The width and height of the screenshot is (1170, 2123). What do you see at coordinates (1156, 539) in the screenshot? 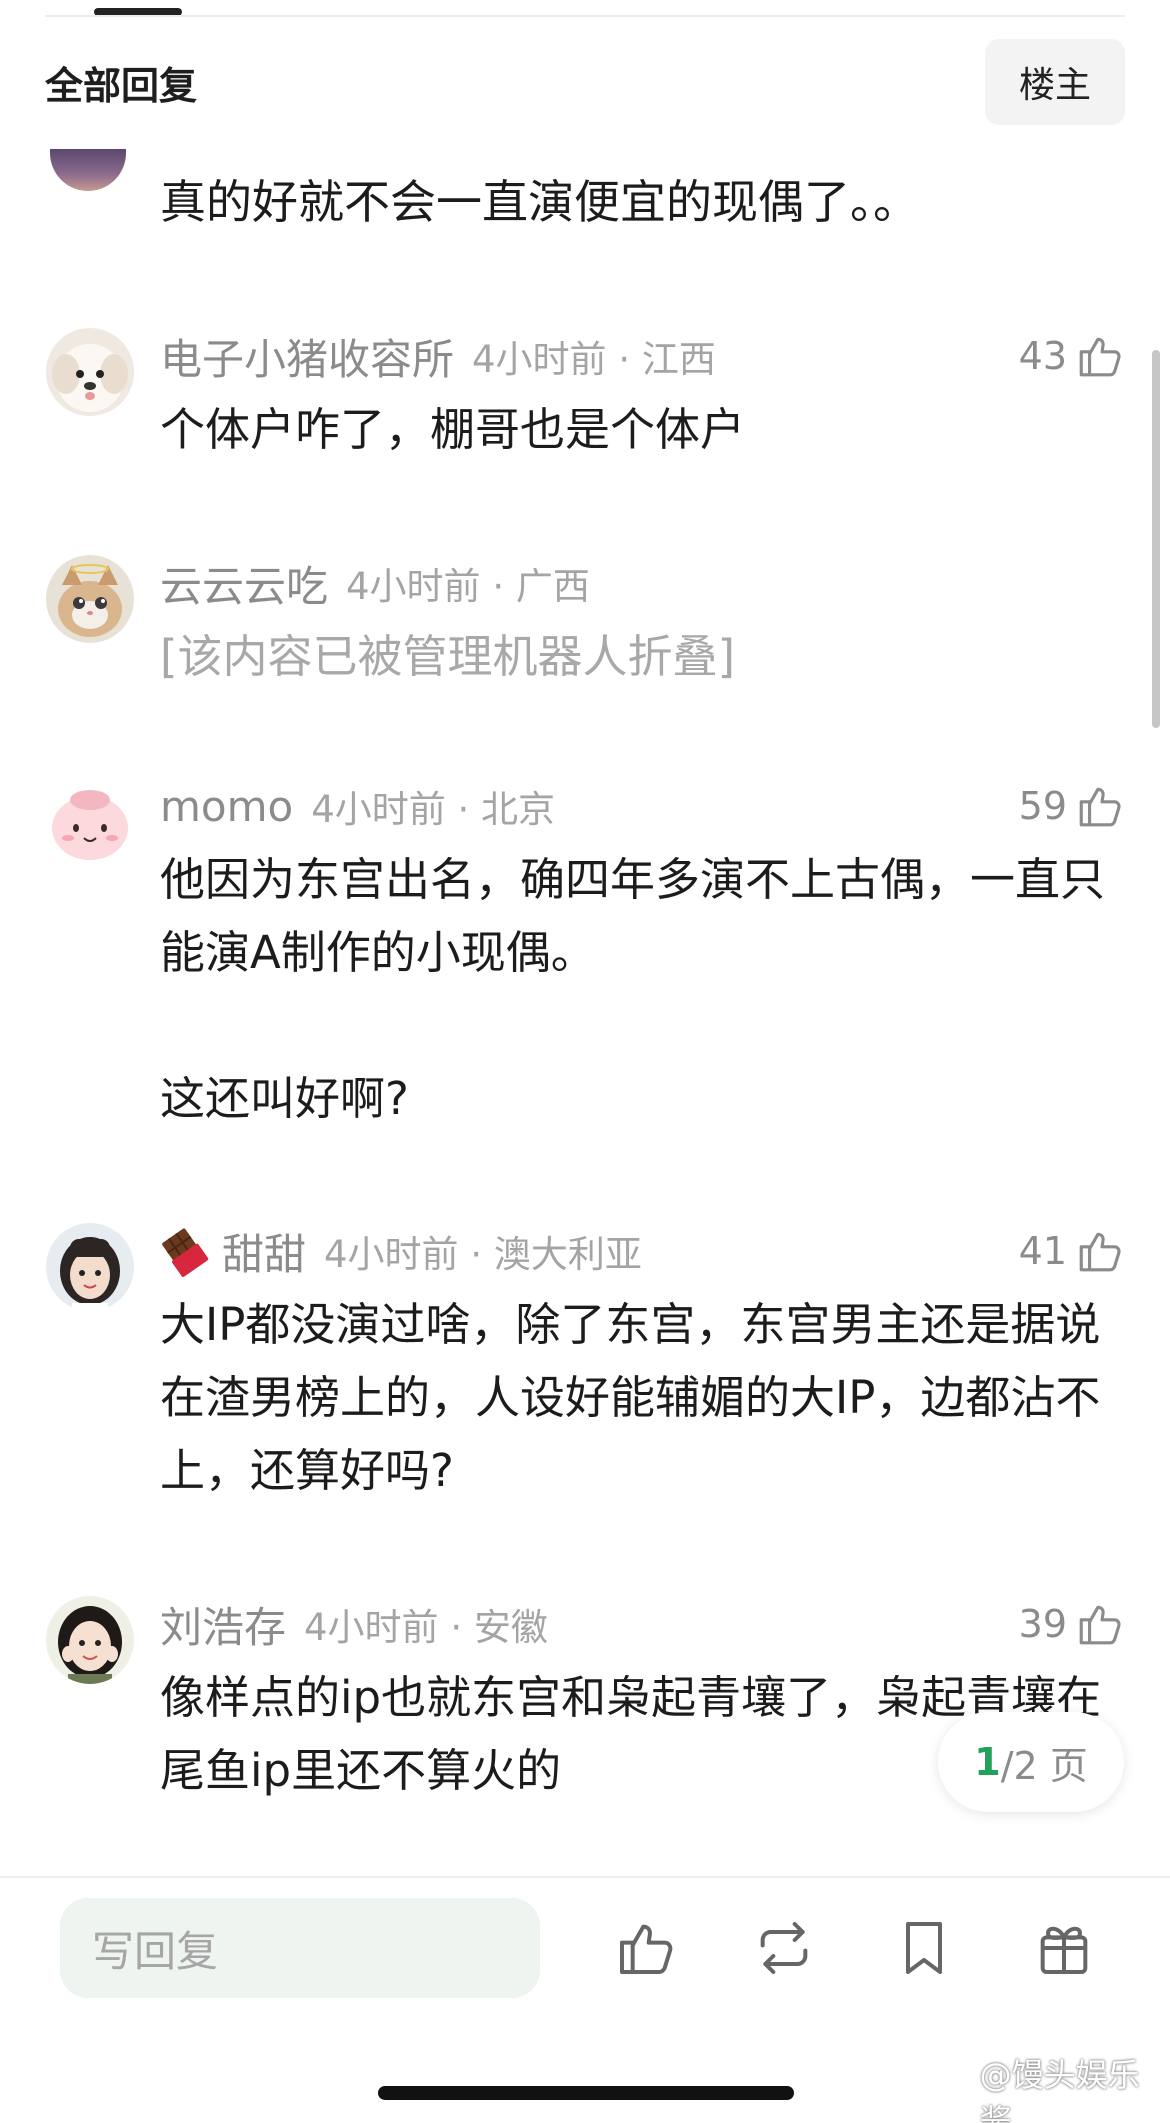
I see `vertical-scrollbar` at bounding box center [1156, 539].